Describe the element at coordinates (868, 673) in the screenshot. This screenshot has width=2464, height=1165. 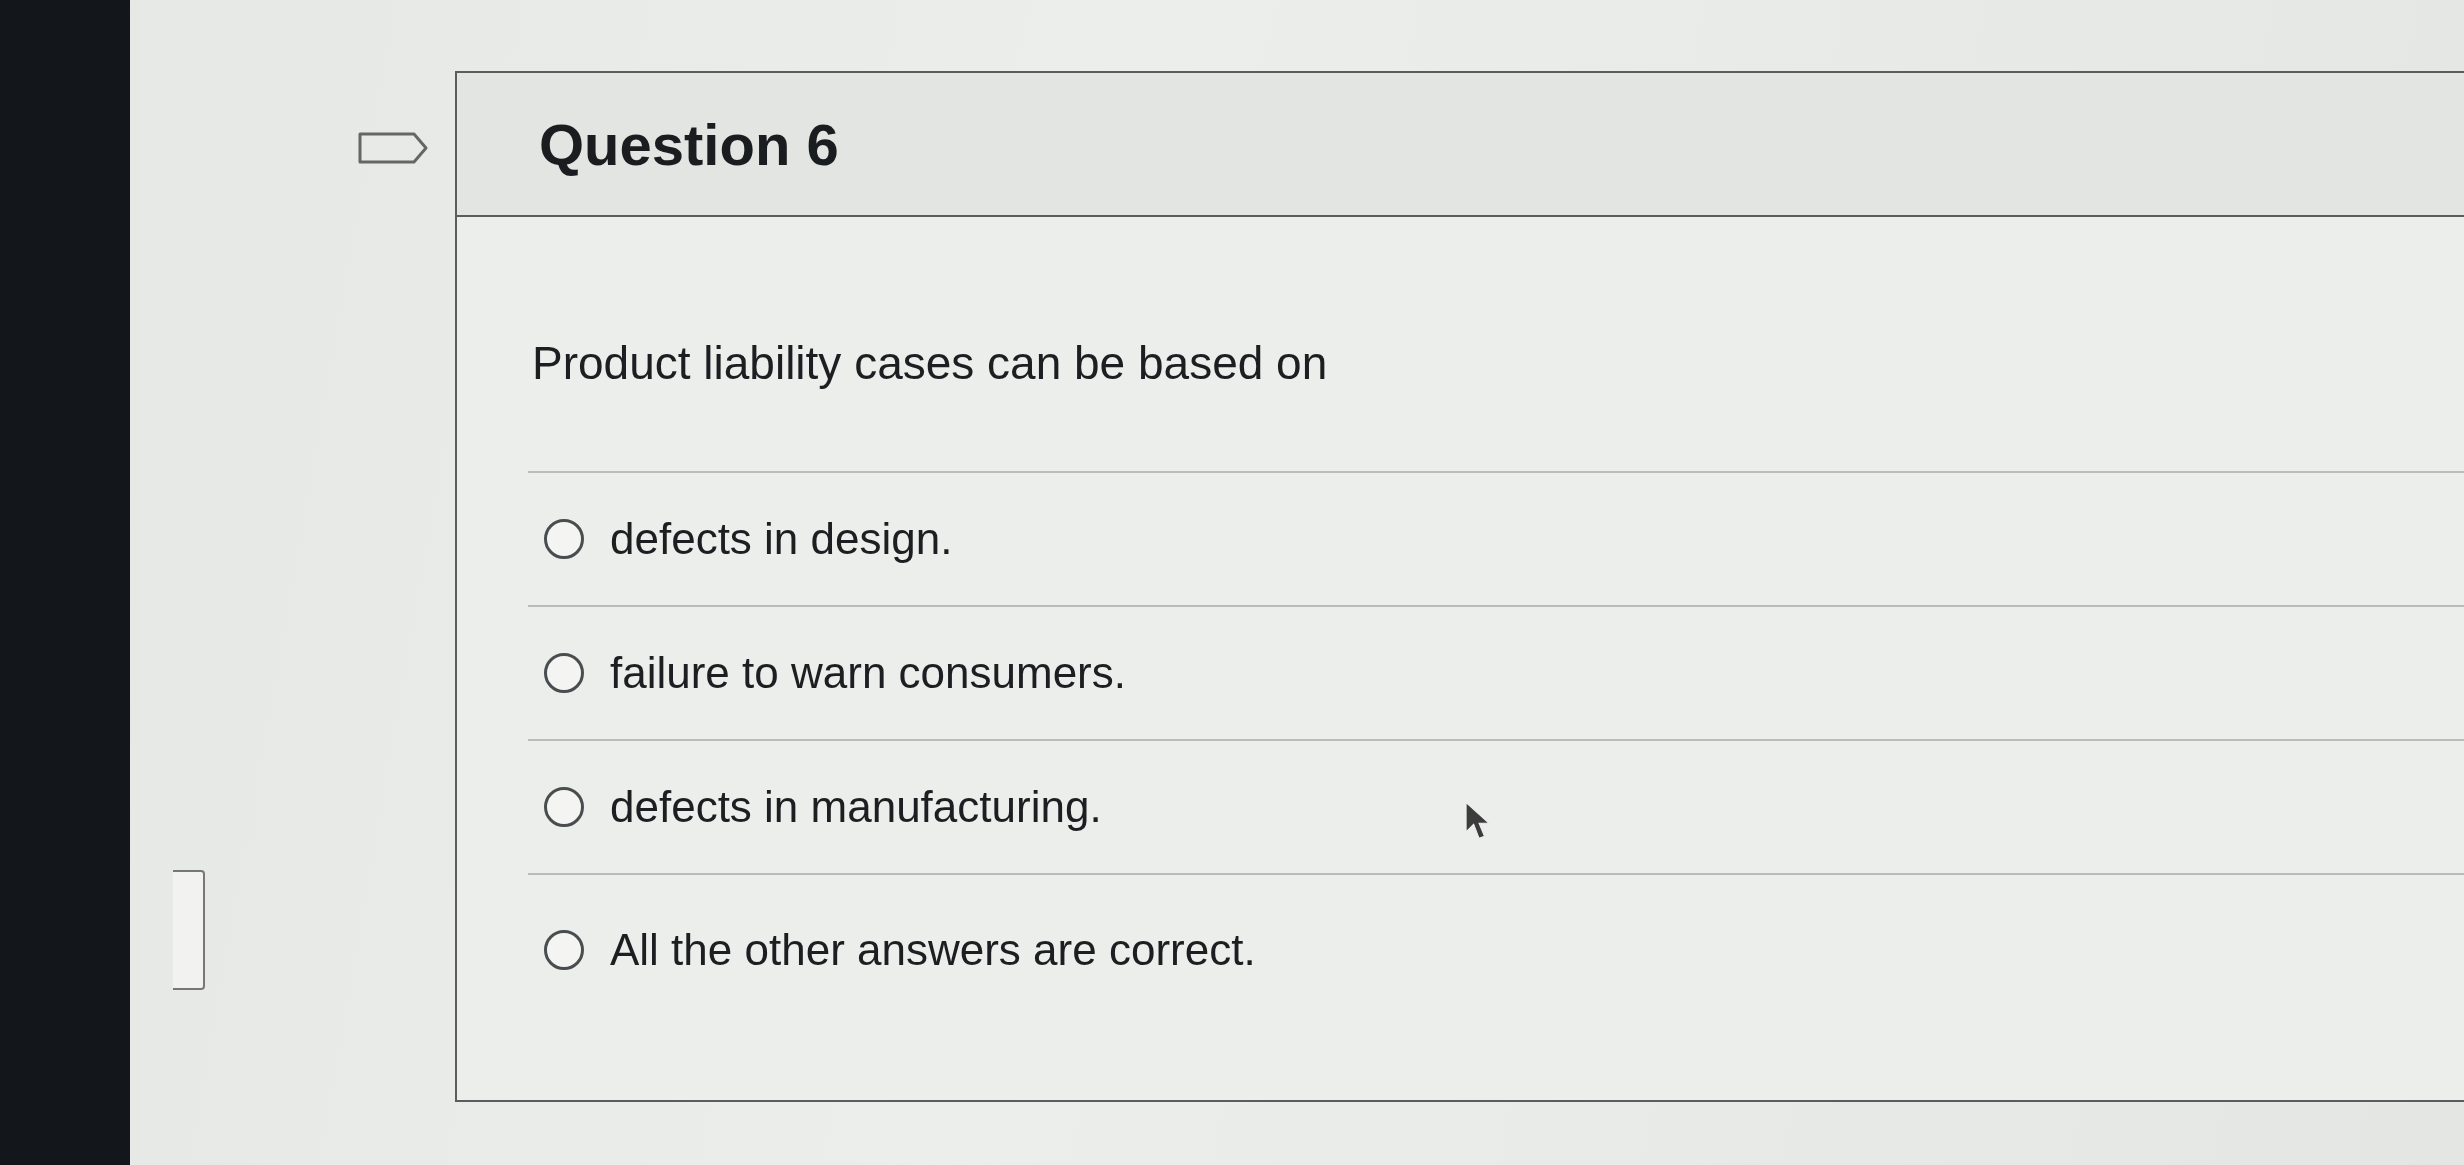
I see `answer-option: failure to warn consumers.` at that location.